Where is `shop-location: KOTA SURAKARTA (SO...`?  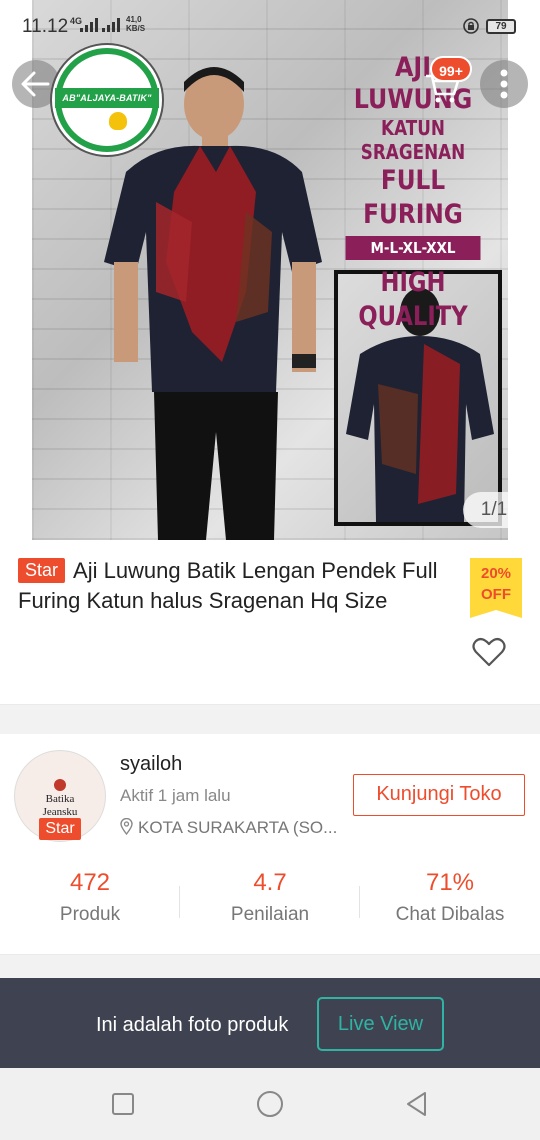 shop-location: KOTA SURAKARTA (SO... is located at coordinates (238, 827).